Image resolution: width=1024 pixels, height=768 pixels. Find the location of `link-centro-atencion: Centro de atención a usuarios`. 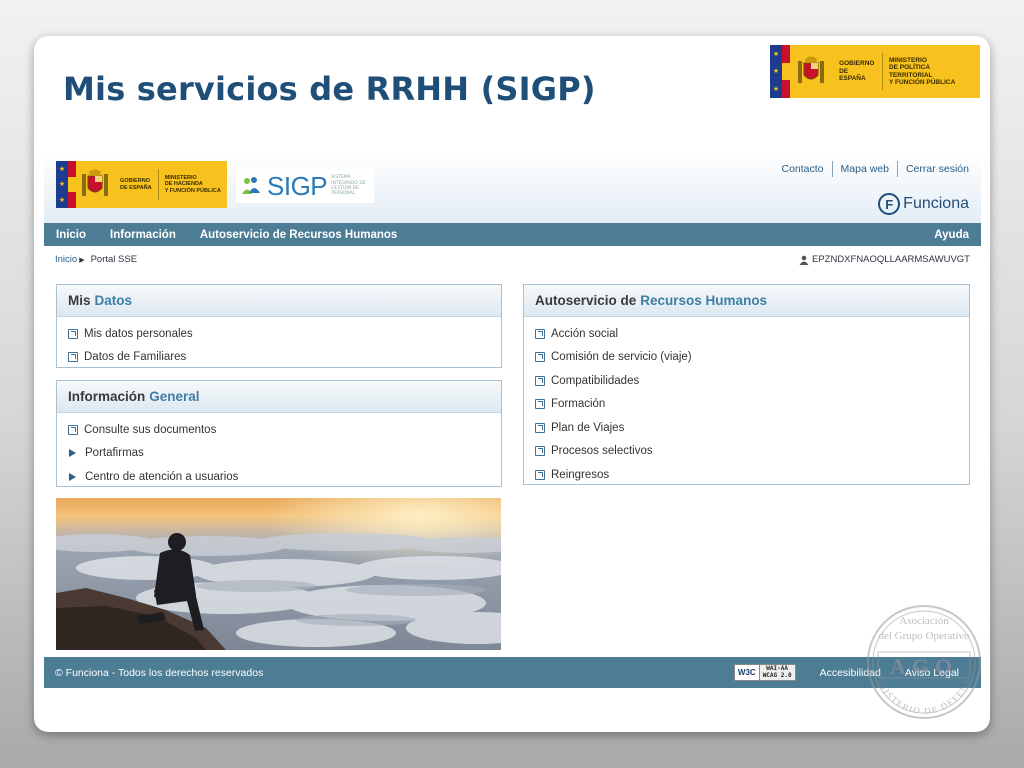

link-centro-atencion: Centro de atención a usuarios is located at coordinates (279, 477).